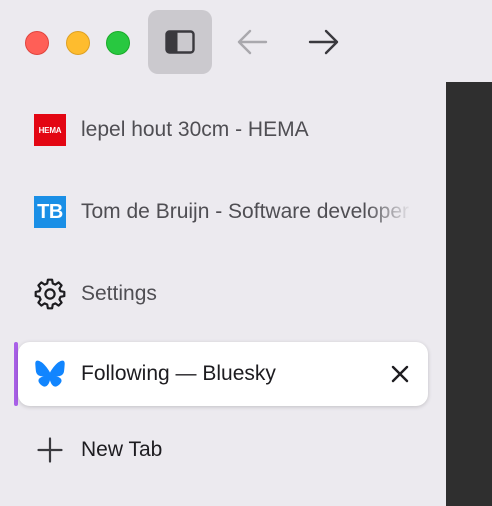 This screenshot has width=492, height=506. I want to click on new-tab-label: New Tab, so click(122, 449).